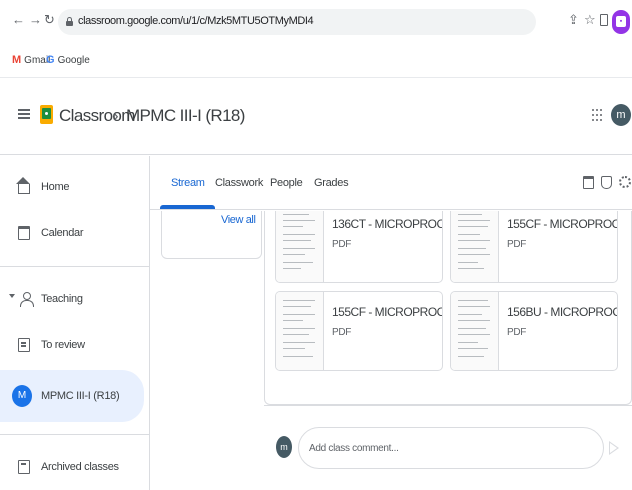 This screenshot has height=490, width=632. I want to click on profile-icon: ▪, so click(621, 21).